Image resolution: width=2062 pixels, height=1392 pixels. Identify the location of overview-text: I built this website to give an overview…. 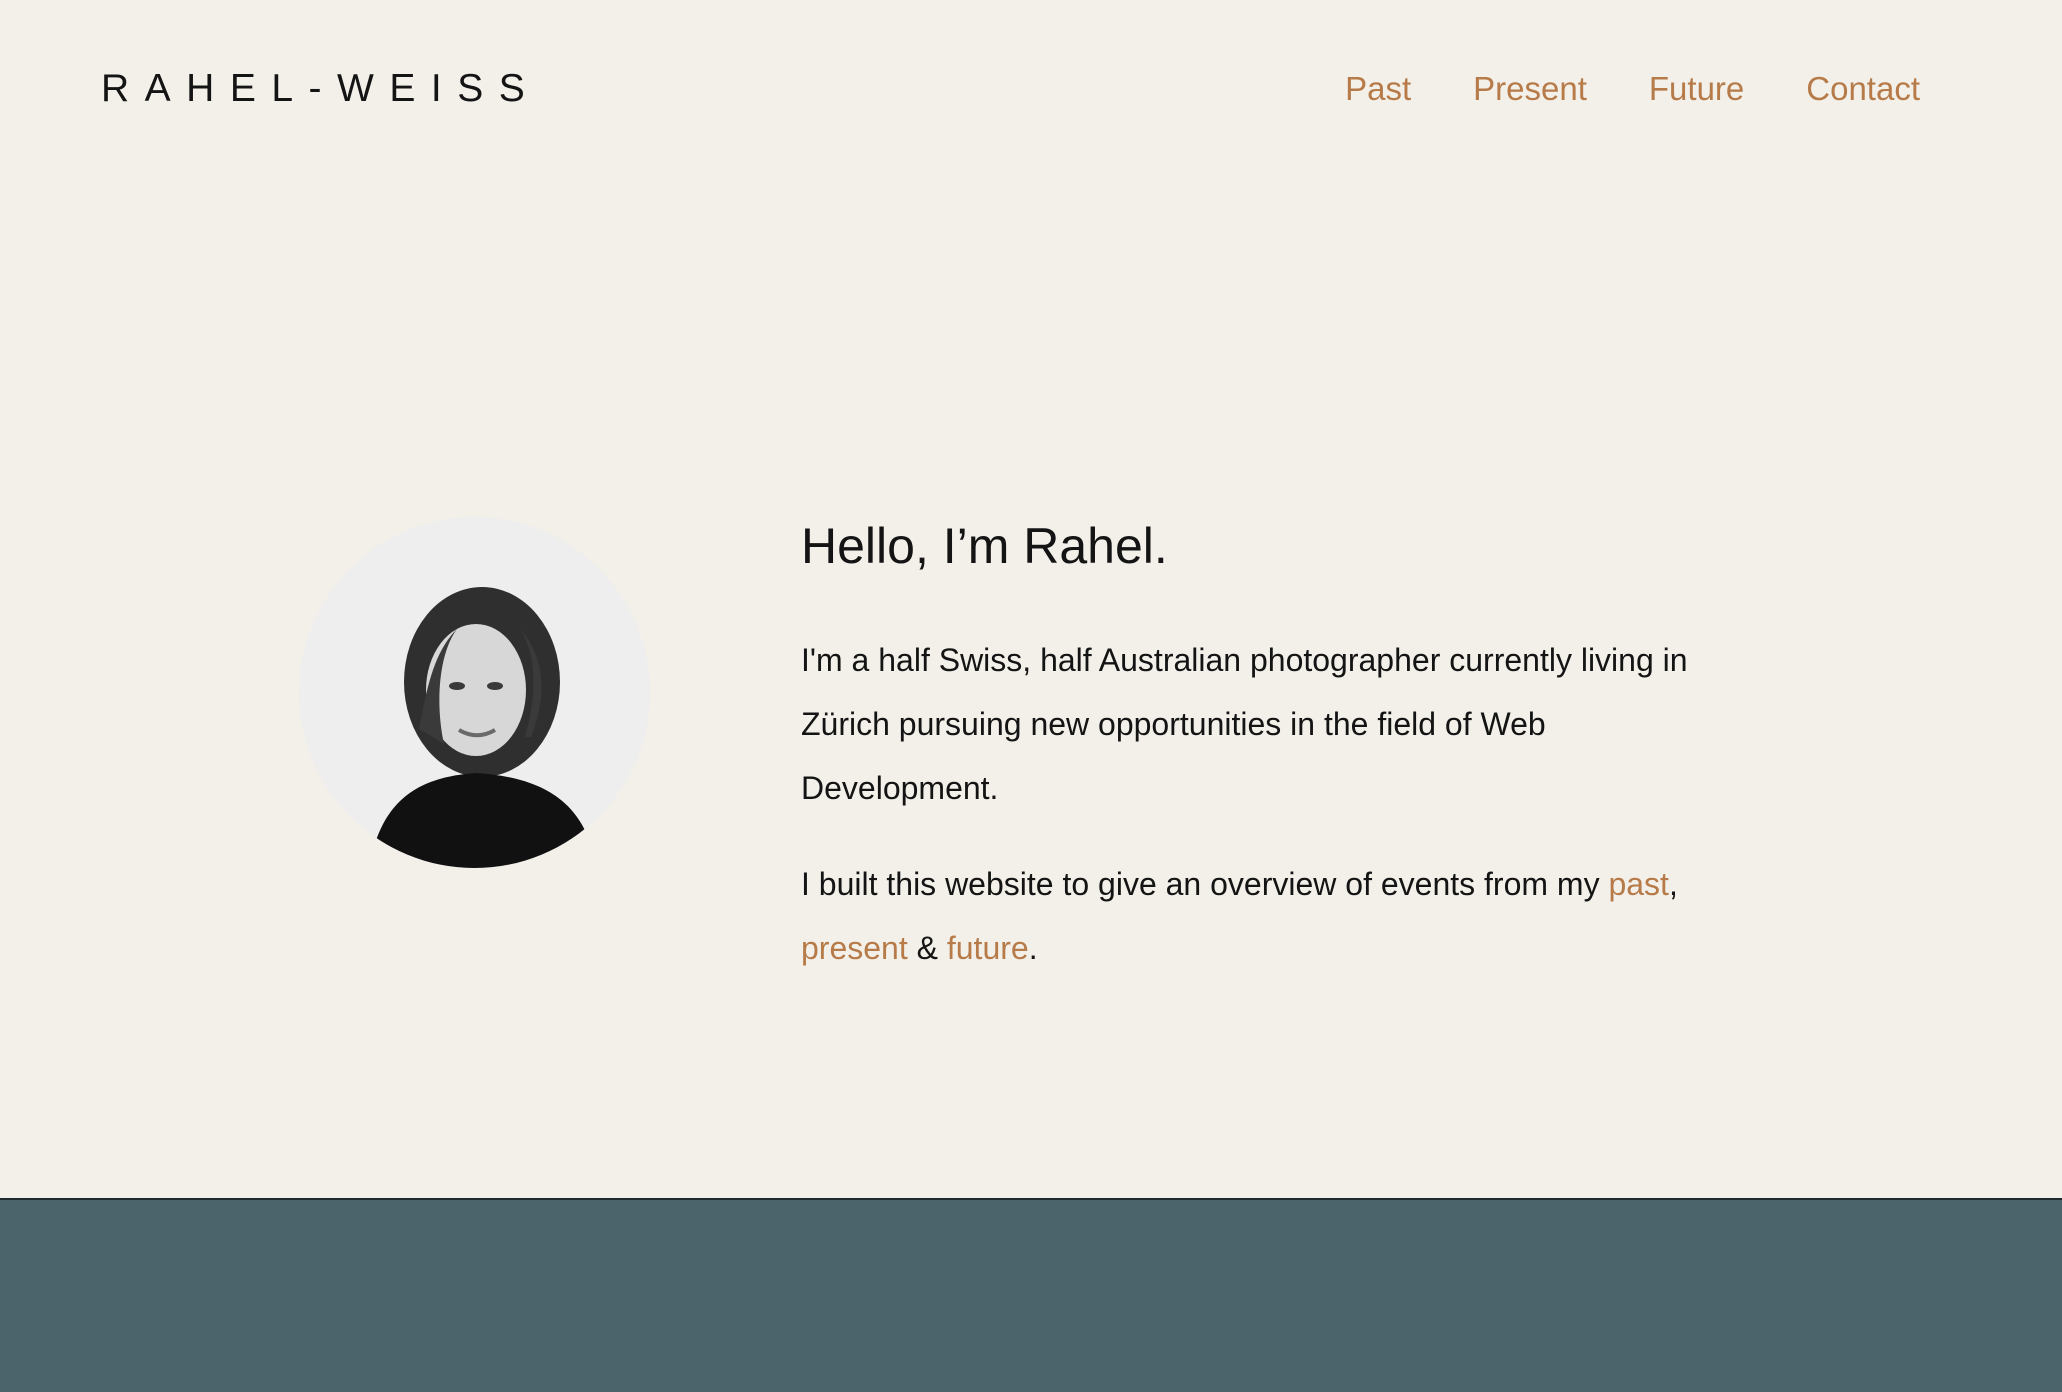
(1205, 884).